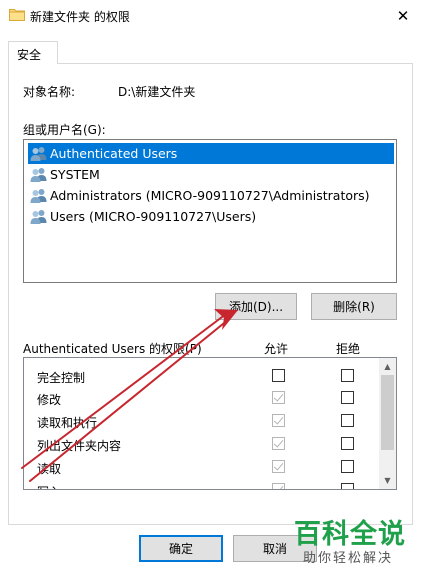  Describe the element at coordinates (153, 216) in the screenshot. I see `user-name: Users (MICRO-909110727\Users)` at that location.